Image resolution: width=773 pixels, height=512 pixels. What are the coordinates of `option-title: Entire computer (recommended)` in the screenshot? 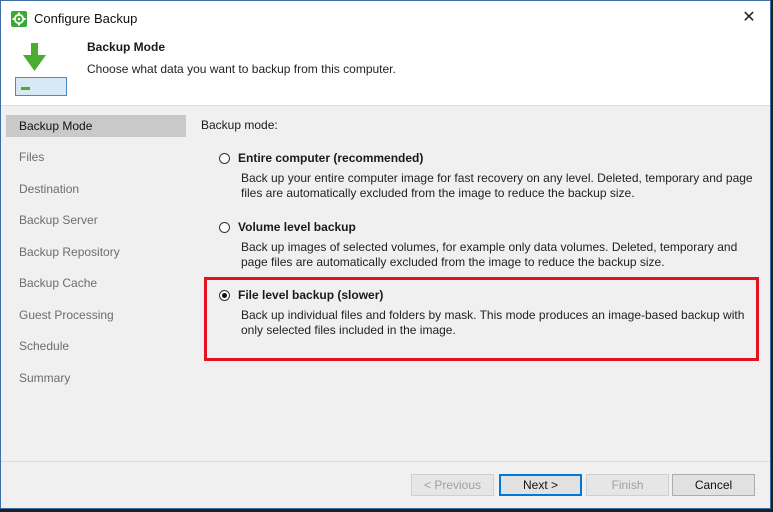 It's located at (330, 158).